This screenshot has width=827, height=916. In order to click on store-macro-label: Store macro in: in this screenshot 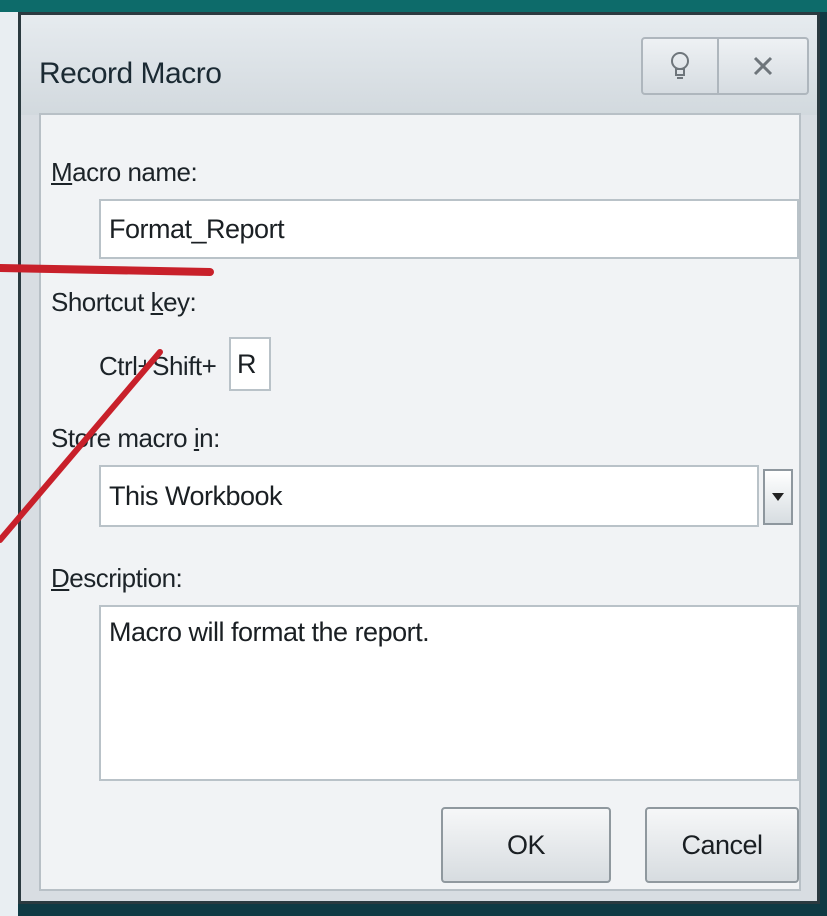, I will do `click(135, 438)`.